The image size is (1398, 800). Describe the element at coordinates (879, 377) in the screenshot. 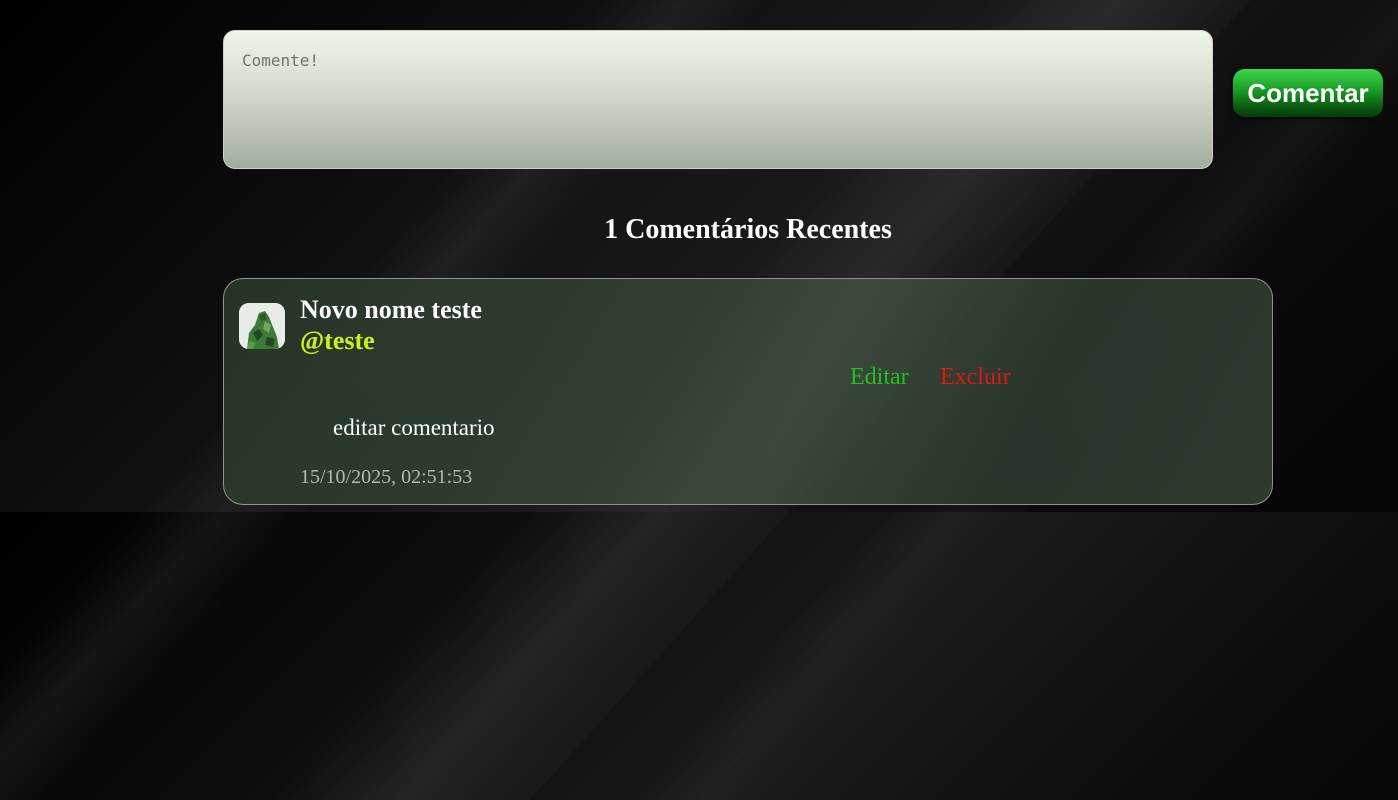

I see `edit-comment-link: Editar` at that location.